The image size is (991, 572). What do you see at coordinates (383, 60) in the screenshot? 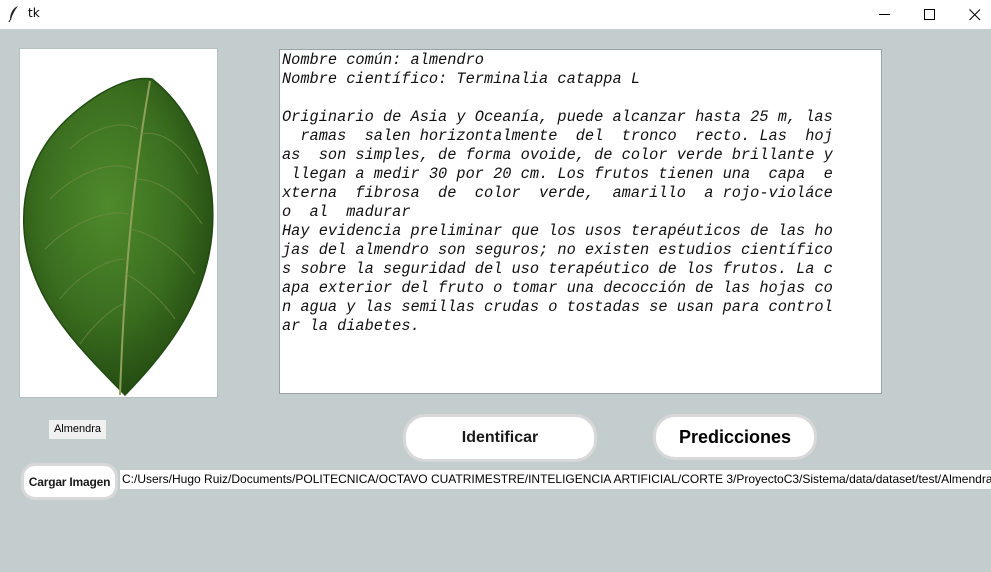
I see `description-line: Nombre común: almendro` at bounding box center [383, 60].